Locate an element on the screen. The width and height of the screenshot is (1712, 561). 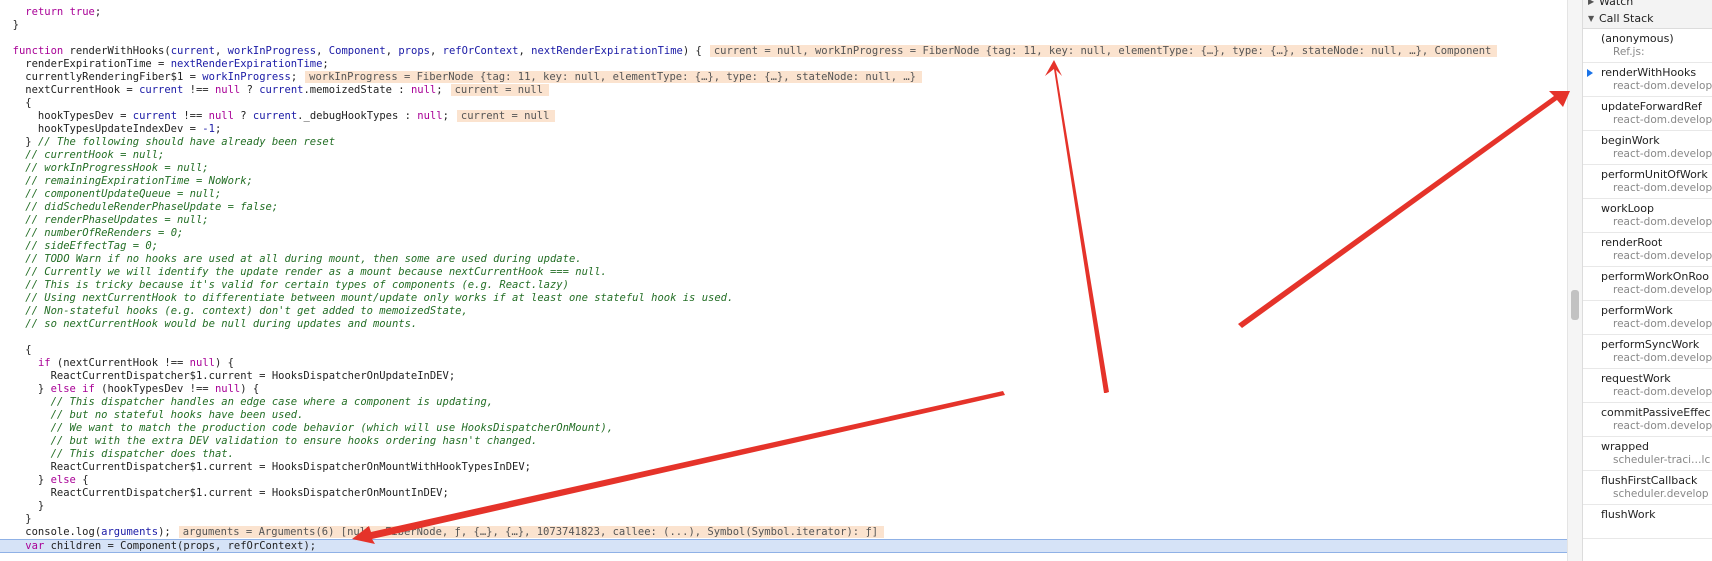
frame-function-name: workLoop is located at coordinates (1627, 208).